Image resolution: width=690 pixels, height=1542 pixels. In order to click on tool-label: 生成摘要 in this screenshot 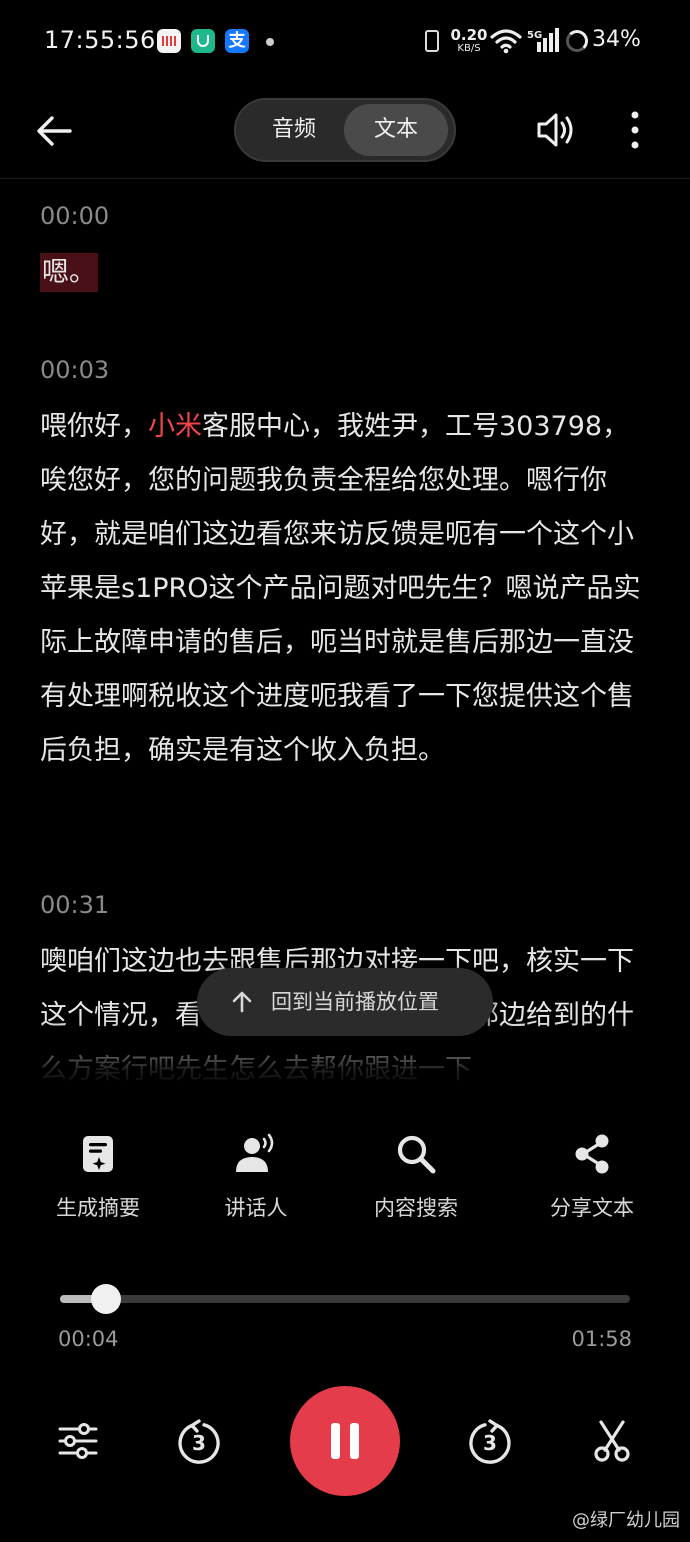, I will do `click(98, 1208)`.